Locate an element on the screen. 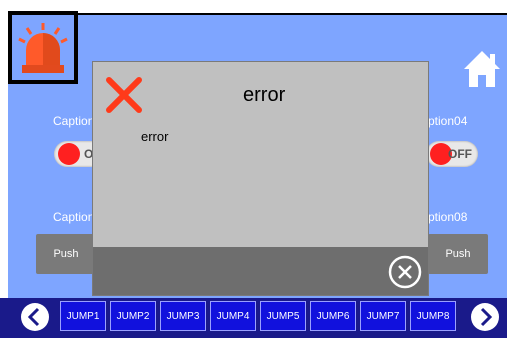 The height and width of the screenshot is (338, 507). jump-button-5: JUMP5 is located at coordinates (283, 316).